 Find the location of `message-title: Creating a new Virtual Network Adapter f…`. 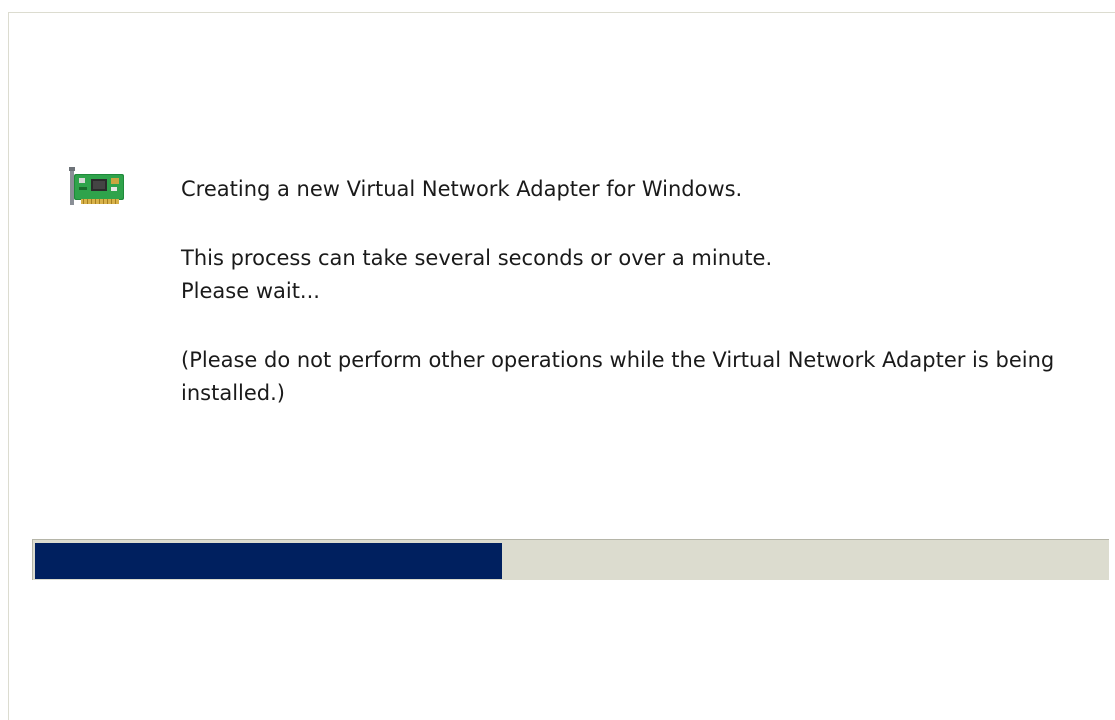

message-title: Creating a new Virtual Network Adapter f… is located at coordinates (462, 189).